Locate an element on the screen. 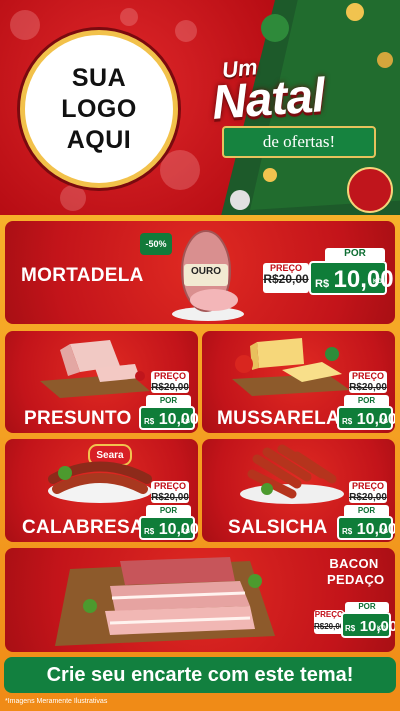 The width and height of the screenshot is (400, 711). product-card-salsicha: SALSICHA PREÇO R$20,00 POR R$ 10,00 KG is located at coordinates (298, 490).